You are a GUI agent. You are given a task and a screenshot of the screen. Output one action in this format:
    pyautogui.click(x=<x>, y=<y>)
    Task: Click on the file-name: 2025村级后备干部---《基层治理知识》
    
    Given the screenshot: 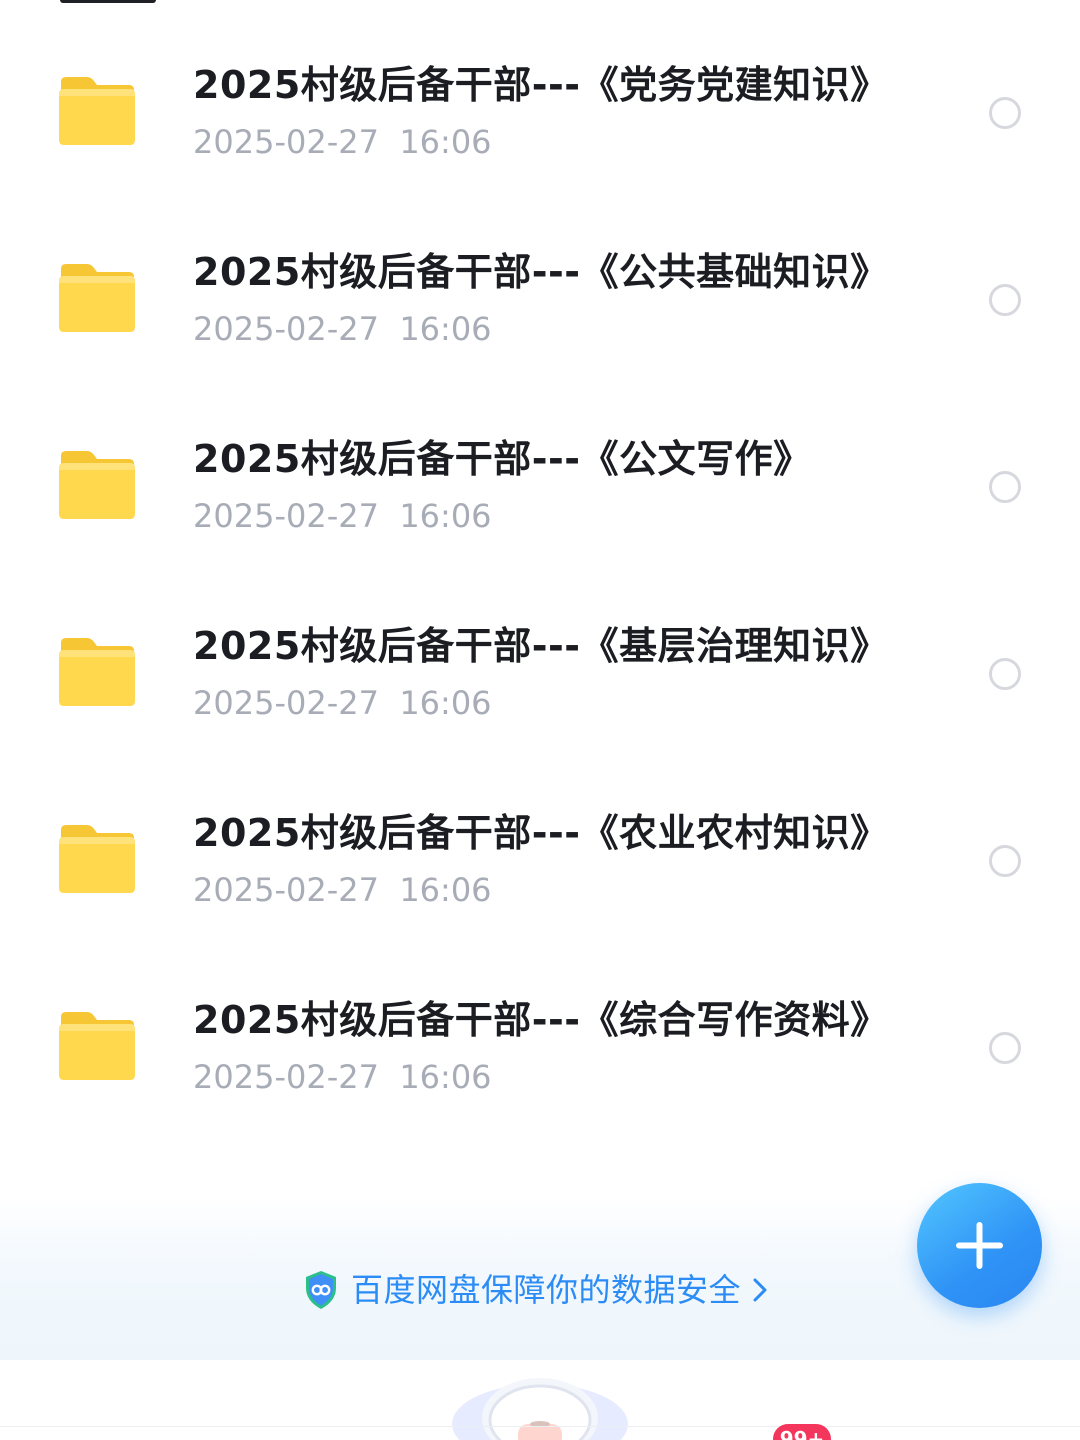 What is the action you would take?
    pyautogui.click(x=541, y=646)
    